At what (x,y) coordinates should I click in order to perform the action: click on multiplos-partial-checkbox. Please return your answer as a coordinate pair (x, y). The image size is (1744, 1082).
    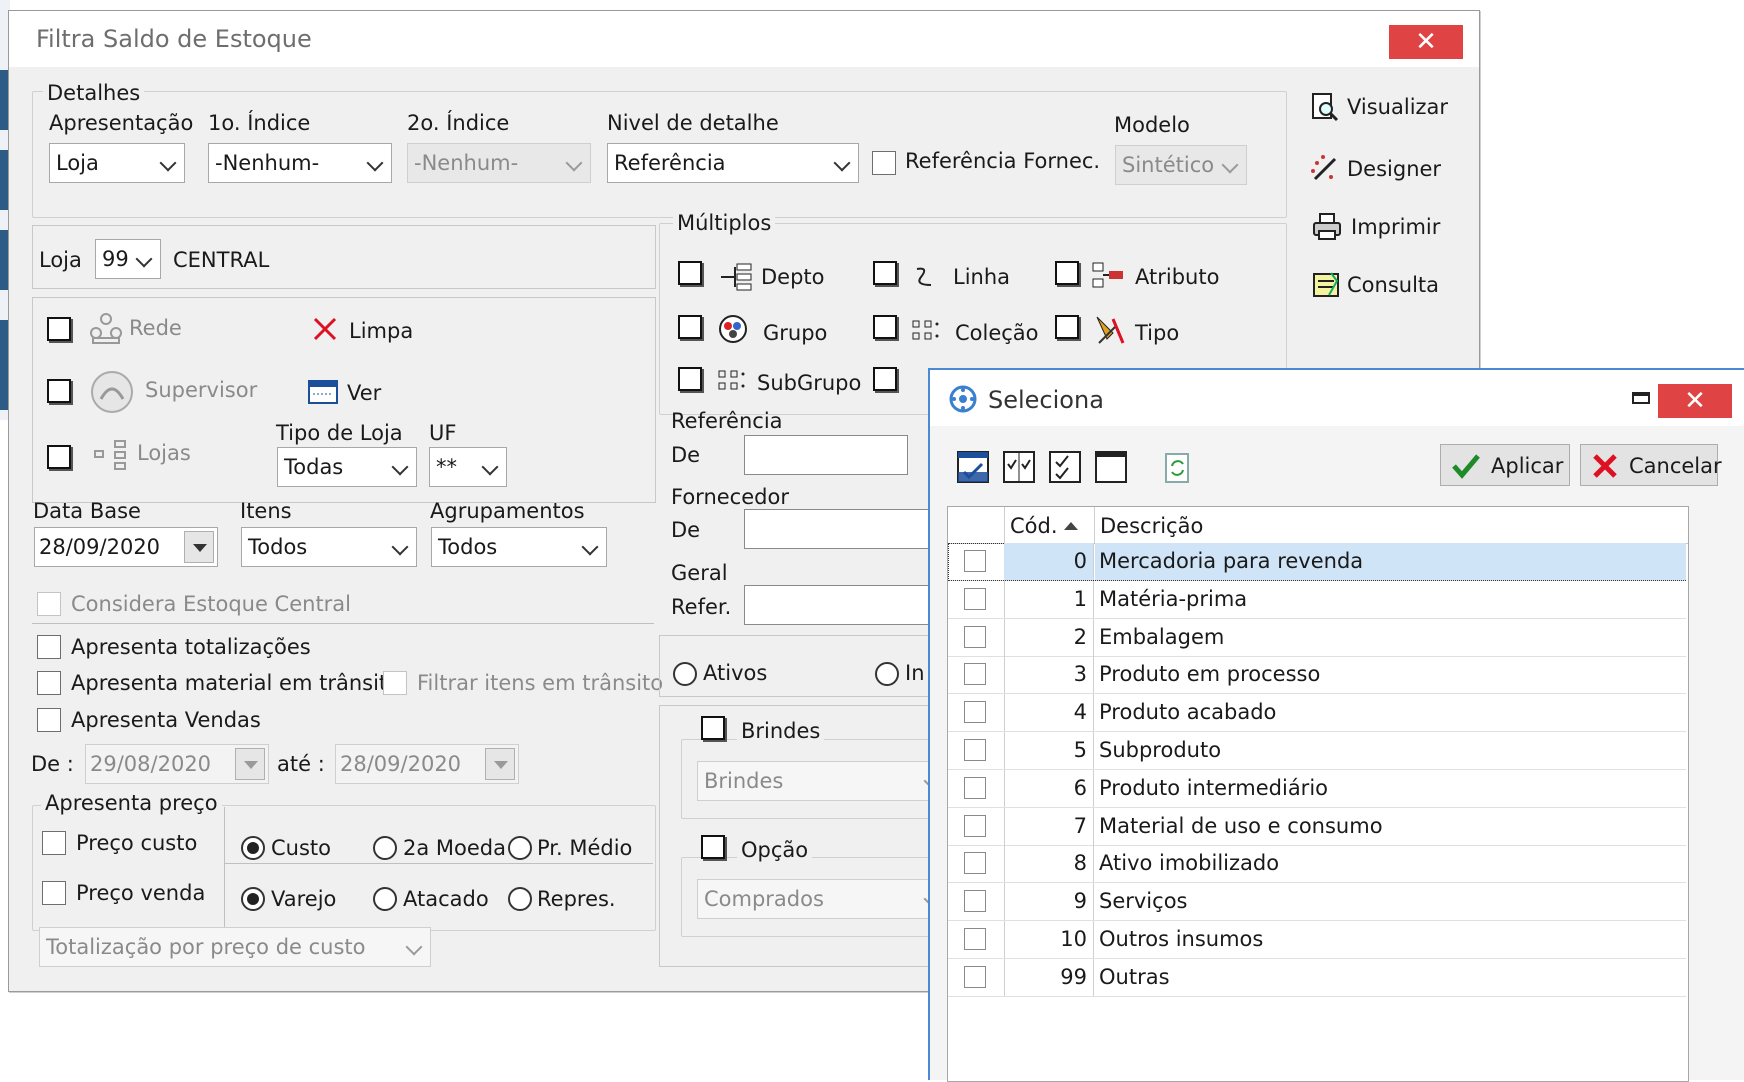
    Looking at the image, I should click on (885, 379).